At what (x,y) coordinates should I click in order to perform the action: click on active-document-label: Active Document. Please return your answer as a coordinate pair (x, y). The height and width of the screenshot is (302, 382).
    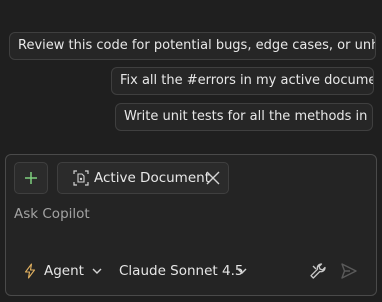
    Looking at the image, I should click on (152, 178).